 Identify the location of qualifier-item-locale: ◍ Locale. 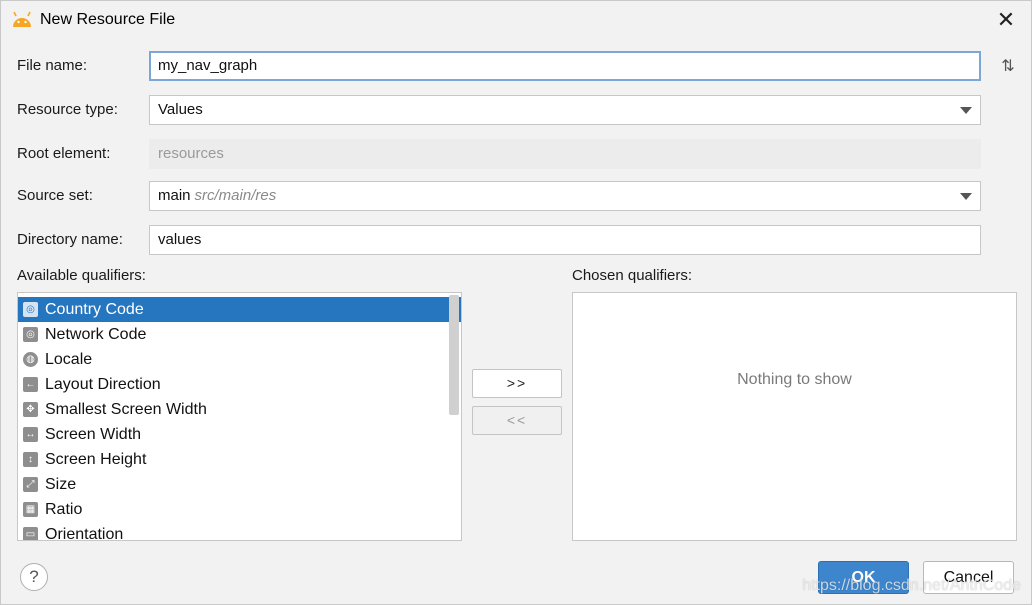
(239, 359).